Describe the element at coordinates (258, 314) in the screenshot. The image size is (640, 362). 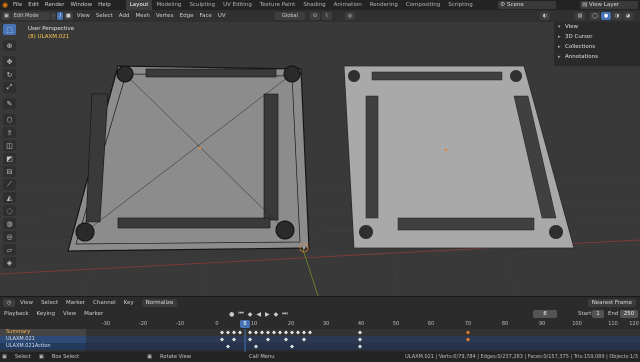
I see `play-reverse-icon: ◀` at that location.